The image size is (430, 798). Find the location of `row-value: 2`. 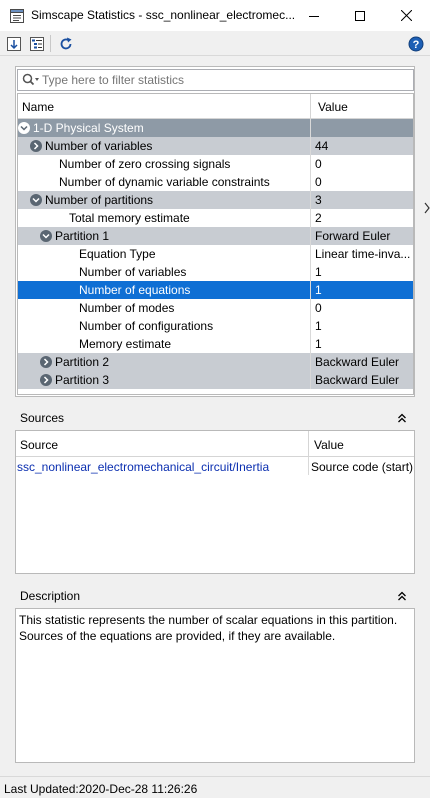

row-value: 2 is located at coordinates (318, 218).